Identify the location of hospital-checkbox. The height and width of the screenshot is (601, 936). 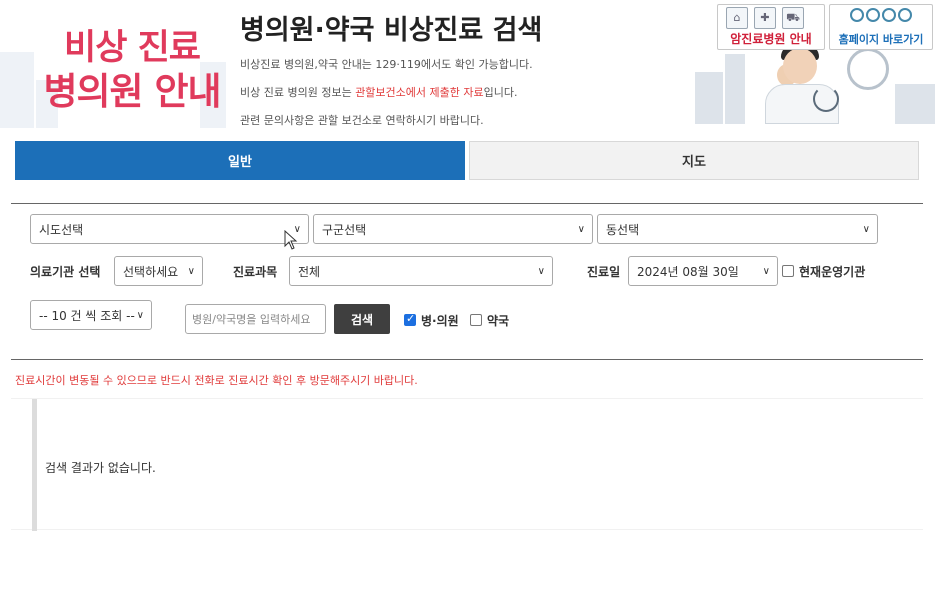
(410, 319).